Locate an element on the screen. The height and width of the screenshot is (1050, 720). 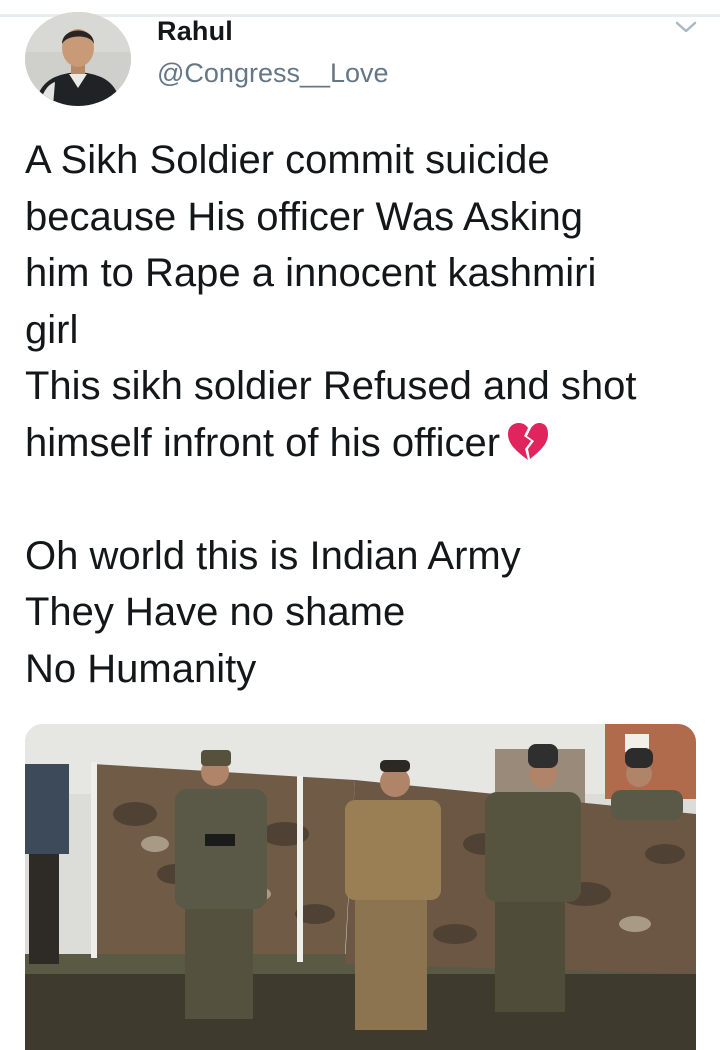
tweet-line: himself infront of his officer is located at coordinates (263, 442).